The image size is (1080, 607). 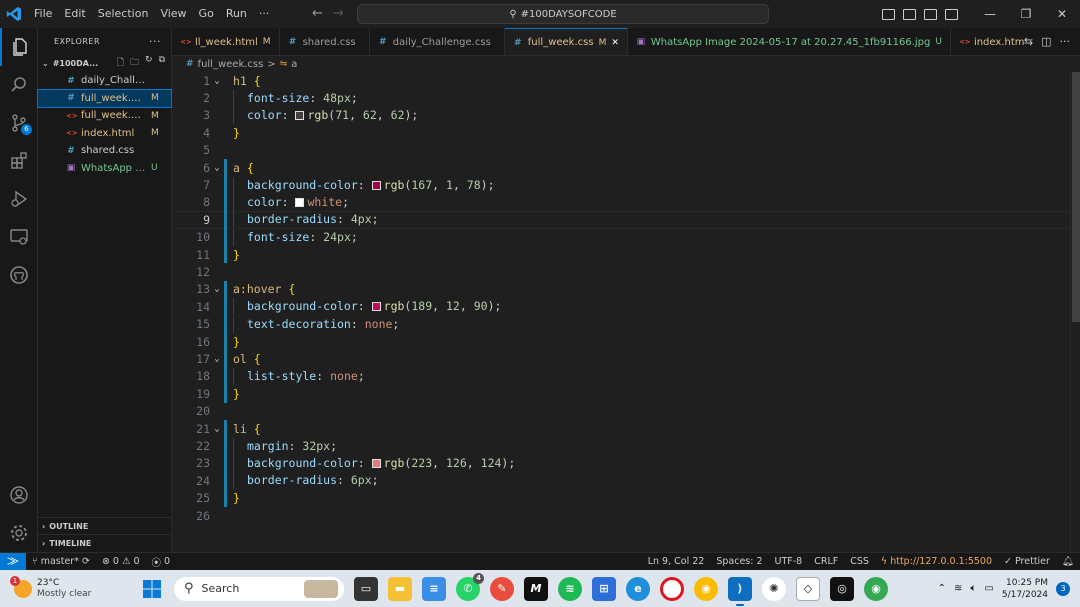 I want to click on menu-view: View, so click(x=173, y=14).